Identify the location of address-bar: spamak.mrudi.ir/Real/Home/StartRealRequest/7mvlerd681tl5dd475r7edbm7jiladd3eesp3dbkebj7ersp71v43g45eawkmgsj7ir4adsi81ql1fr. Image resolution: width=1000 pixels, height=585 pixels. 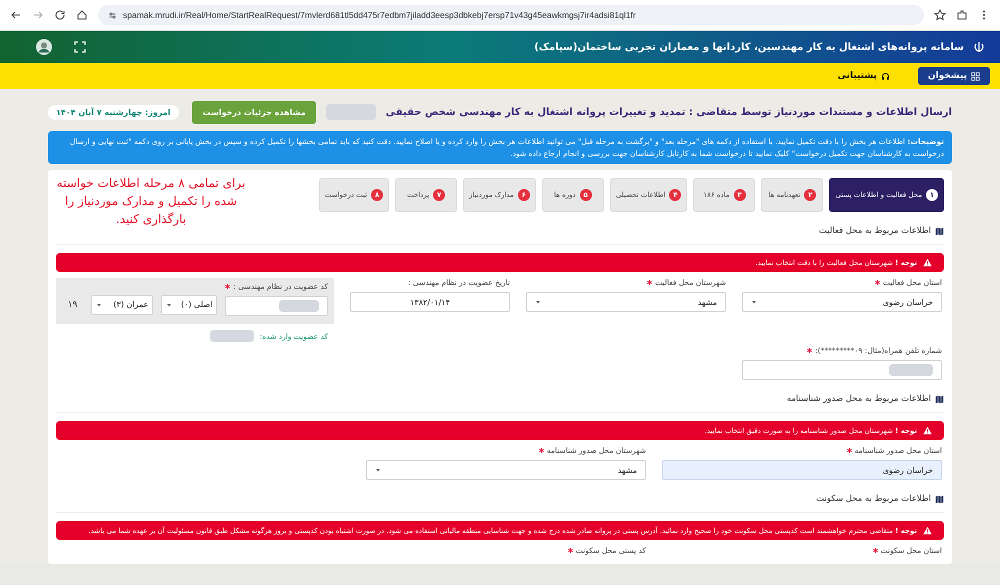
(511, 15).